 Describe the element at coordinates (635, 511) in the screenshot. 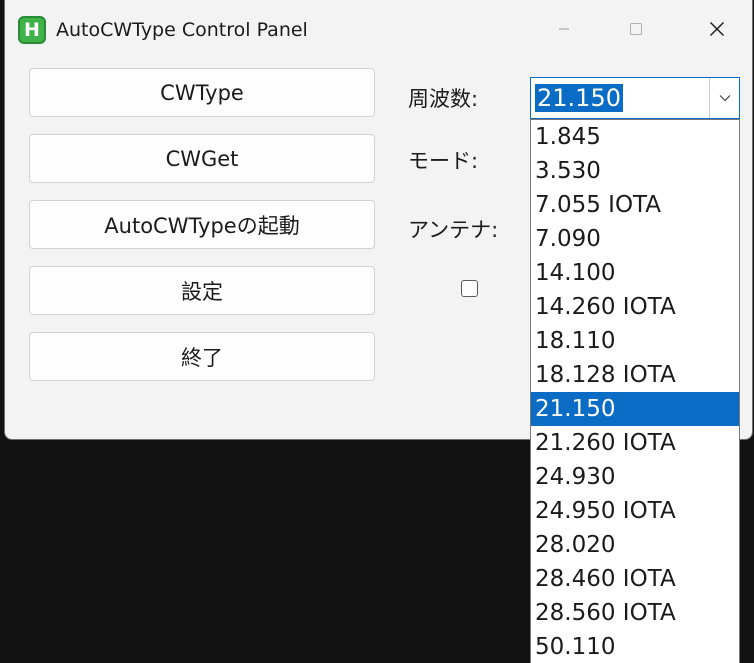

I see `frequency-option: 24.950 IOTA` at that location.